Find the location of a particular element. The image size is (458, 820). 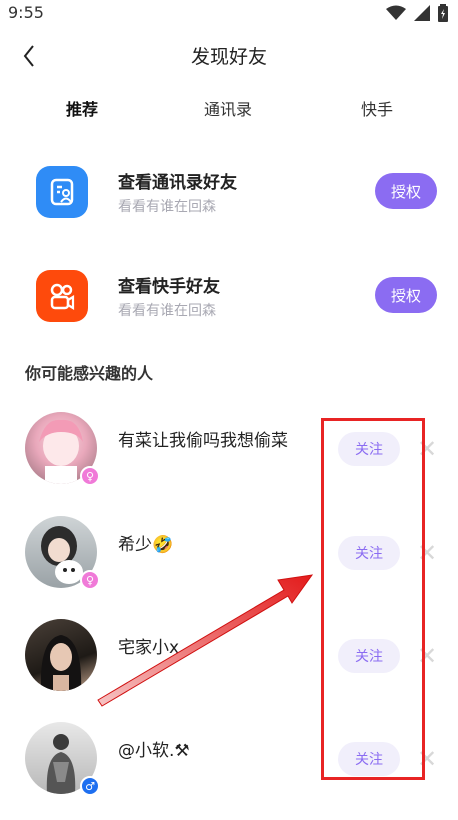

tab-contacts: 通讯录 is located at coordinates (228, 108).